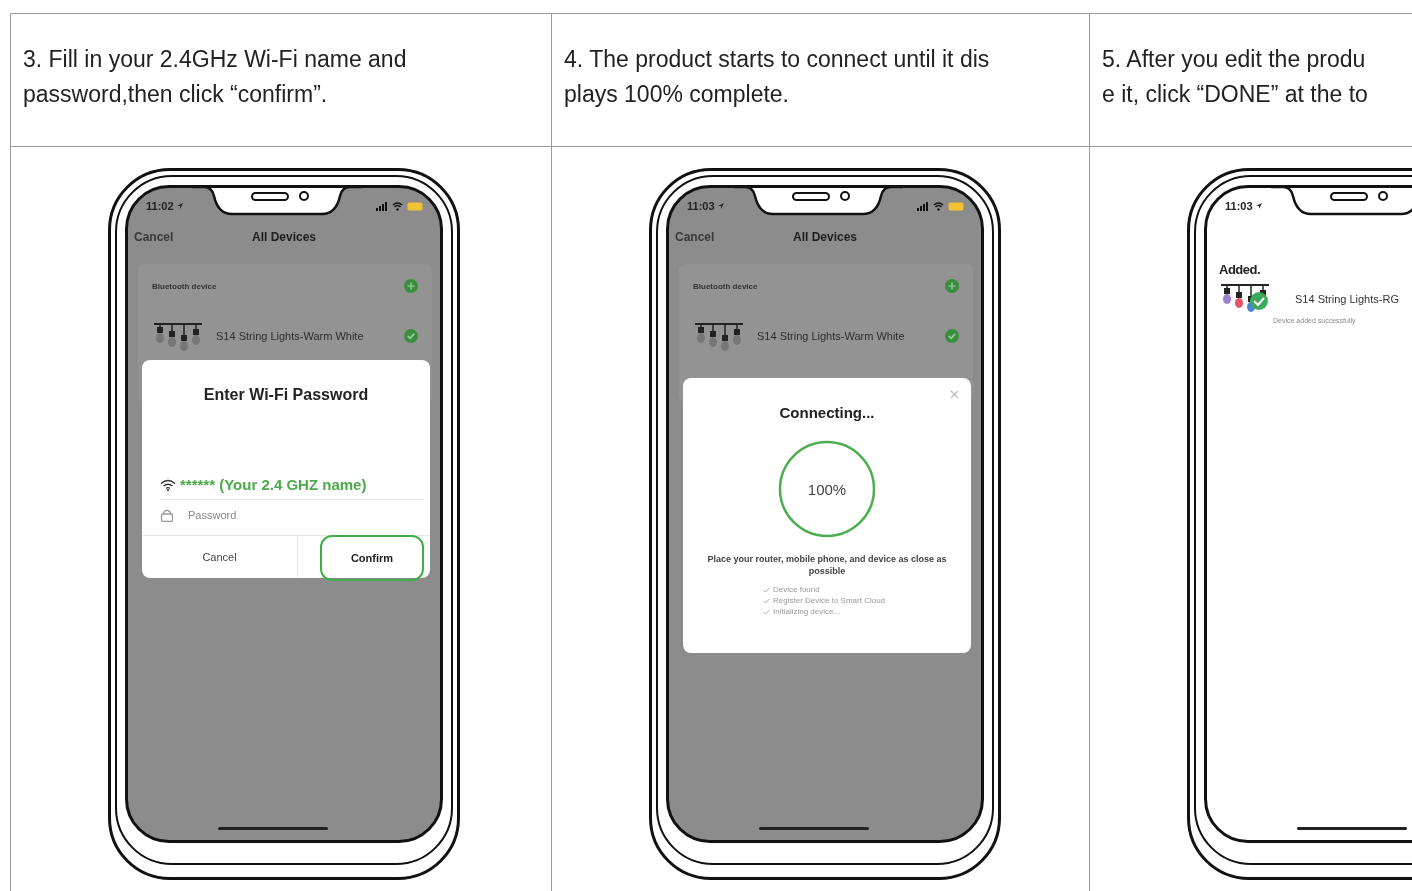 The image size is (1412, 891). Describe the element at coordinates (160, 206) in the screenshot. I see `status-time: 11:02` at that location.